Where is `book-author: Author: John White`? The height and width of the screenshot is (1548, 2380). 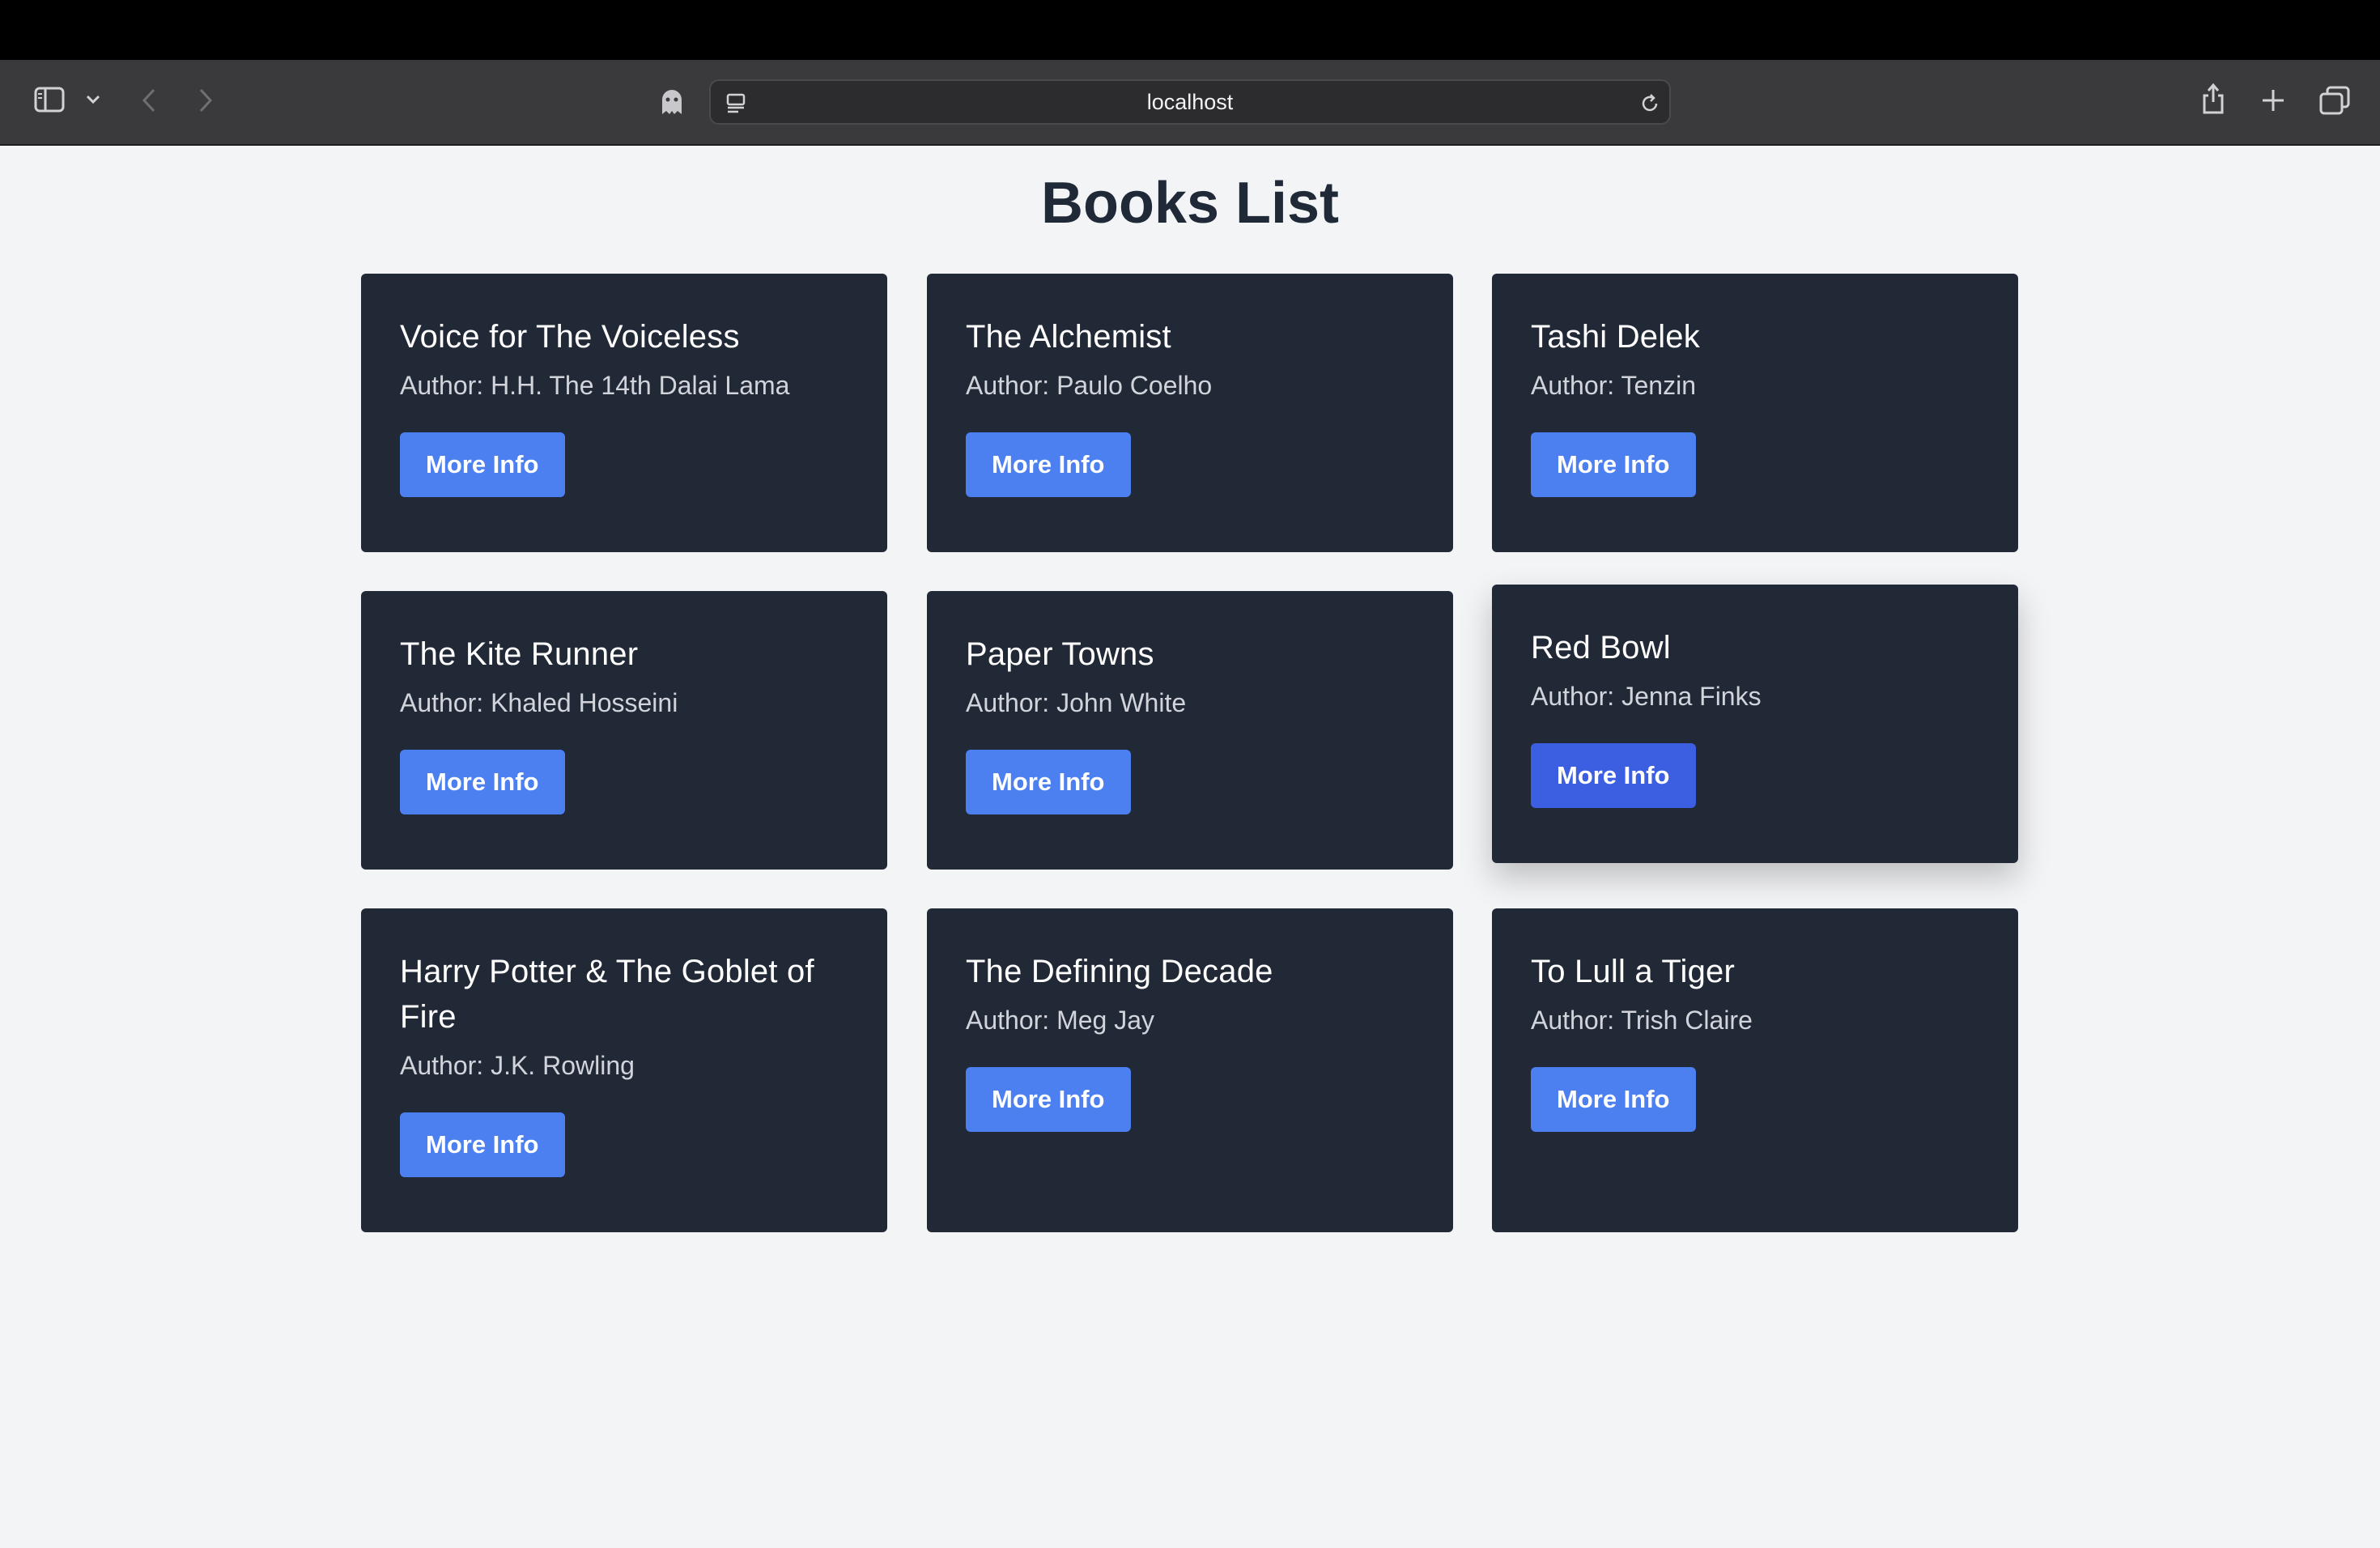
book-author: Author: John White is located at coordinates (1076, 703).